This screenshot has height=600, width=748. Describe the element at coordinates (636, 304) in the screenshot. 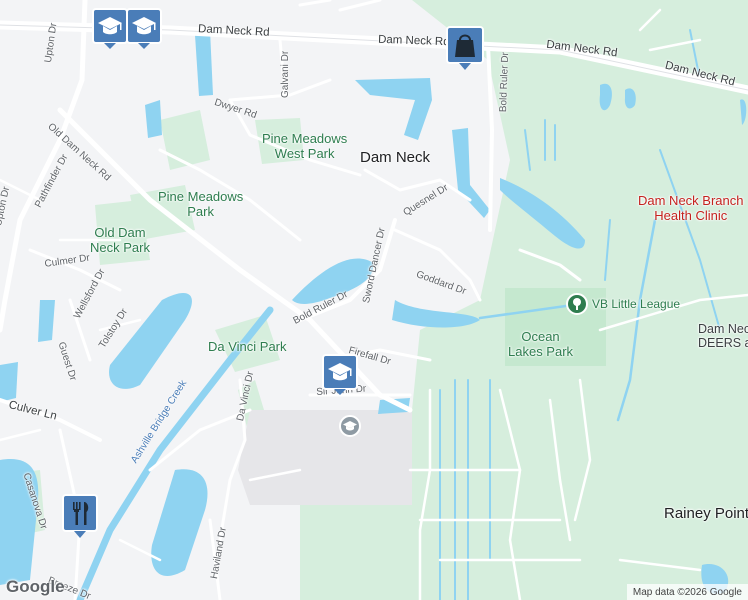

I see `poi-label-vb-little-league: VB Little League` at that location.